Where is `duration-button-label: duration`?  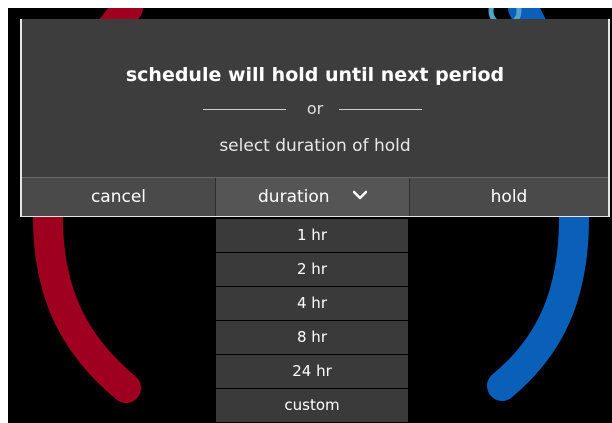 duration-button-label: duration is located at coordinates (294, 197).